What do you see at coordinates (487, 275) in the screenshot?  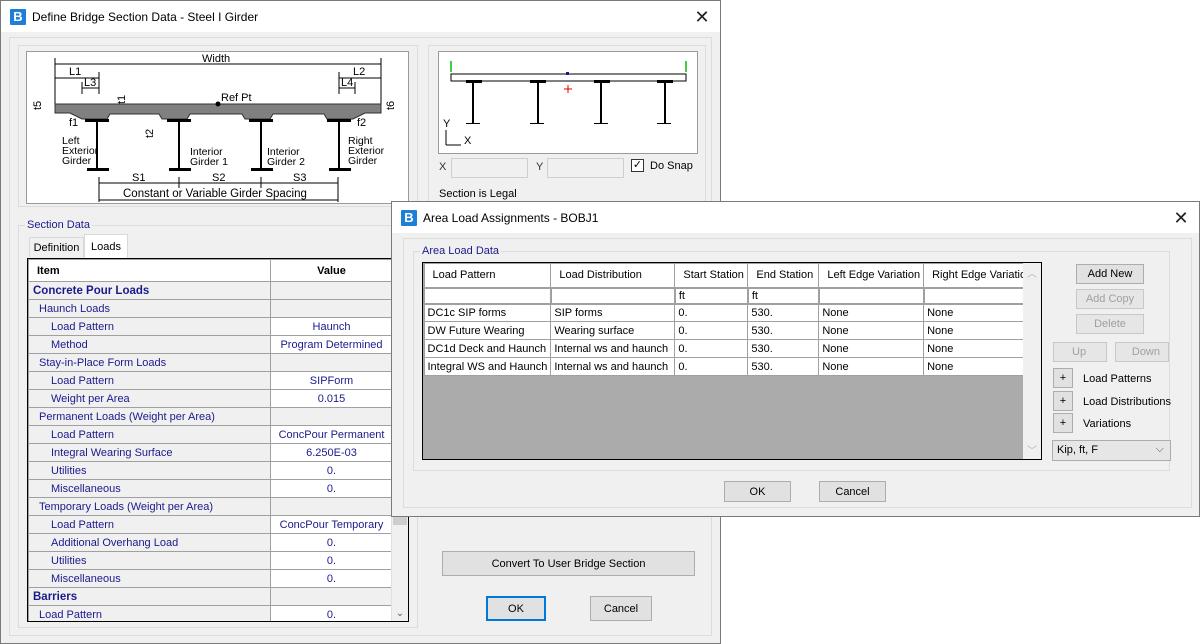 I see `col-header: Load Pattern` at bounding box center [487, 275].